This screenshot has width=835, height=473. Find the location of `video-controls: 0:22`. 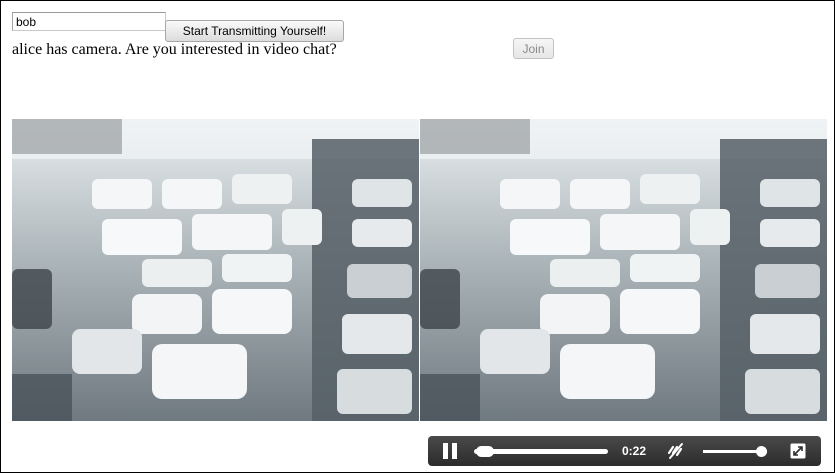

video-controls: 0:22 is located at coordinates (624, 451).